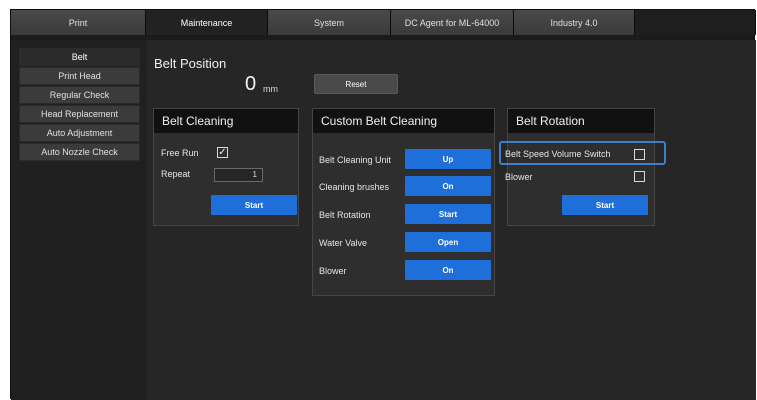 This screenshot has height=400, width=757. What do you see at coordinates (79, 133) in the screenshot?
I see `sidebar-item-auto-adjustment: Auto Adjustment` at bounding box center [79, 133].